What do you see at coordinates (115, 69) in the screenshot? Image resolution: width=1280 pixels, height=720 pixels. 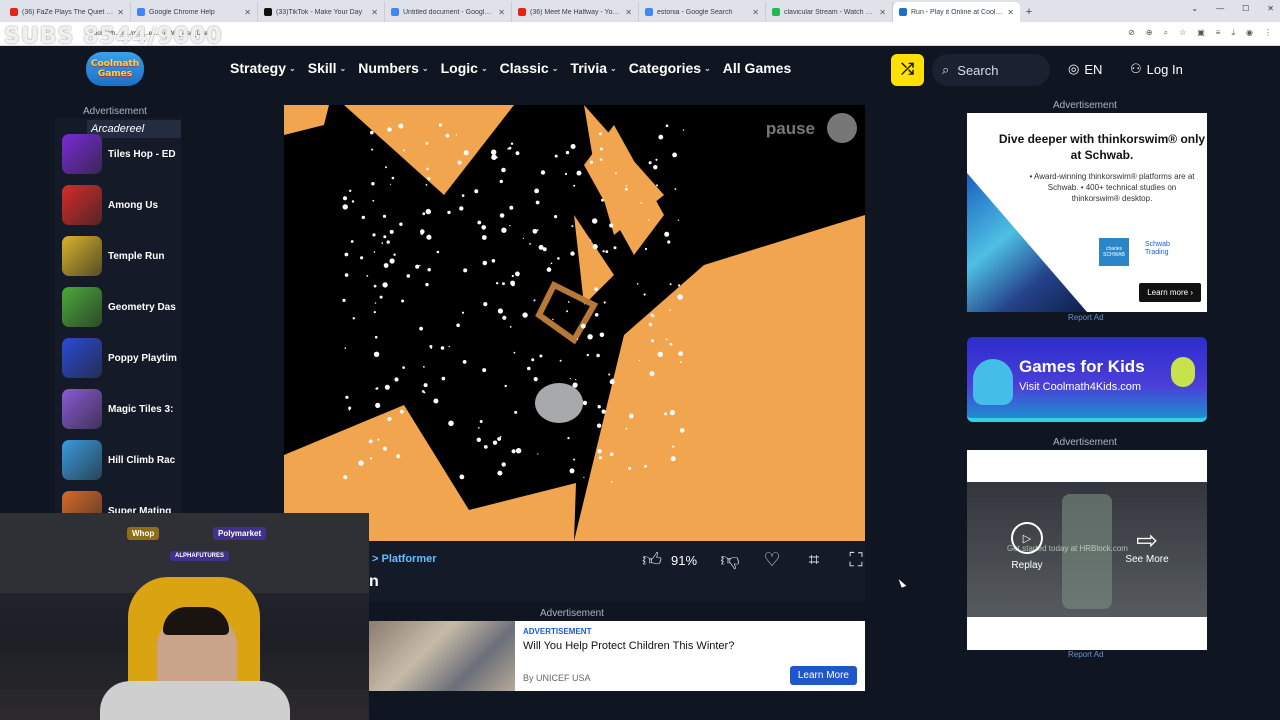 I see `coolmath-logo: Coolmath Games` at bounding box center [115, 69].